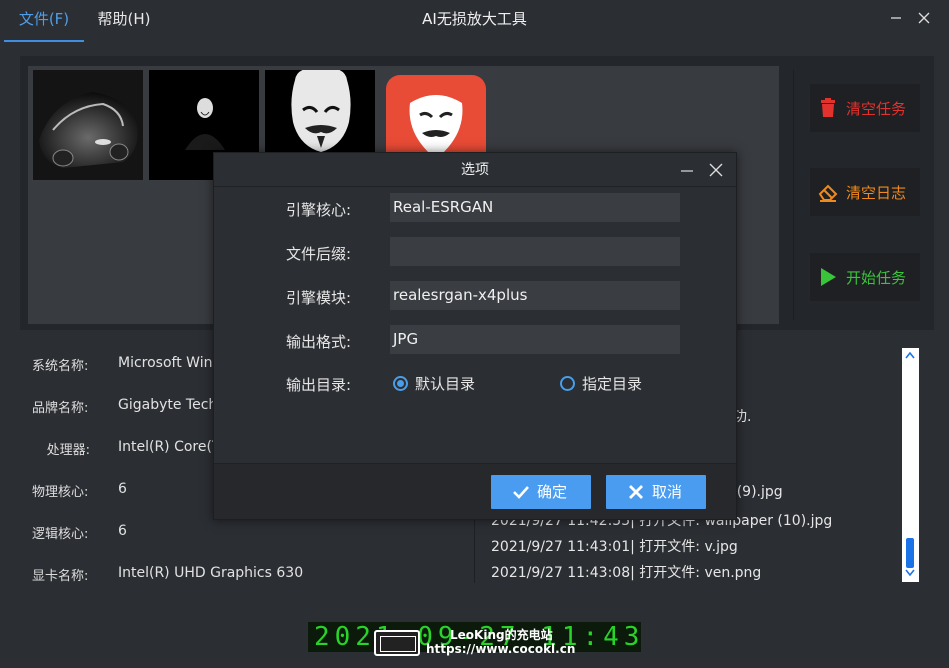 Image resolution: width=949 pixels, height=668 pixels. What do you see at coordinates (667, 492) in the screenshot?
I see `cancel-label: 取消` at bounding box center [667, 492].